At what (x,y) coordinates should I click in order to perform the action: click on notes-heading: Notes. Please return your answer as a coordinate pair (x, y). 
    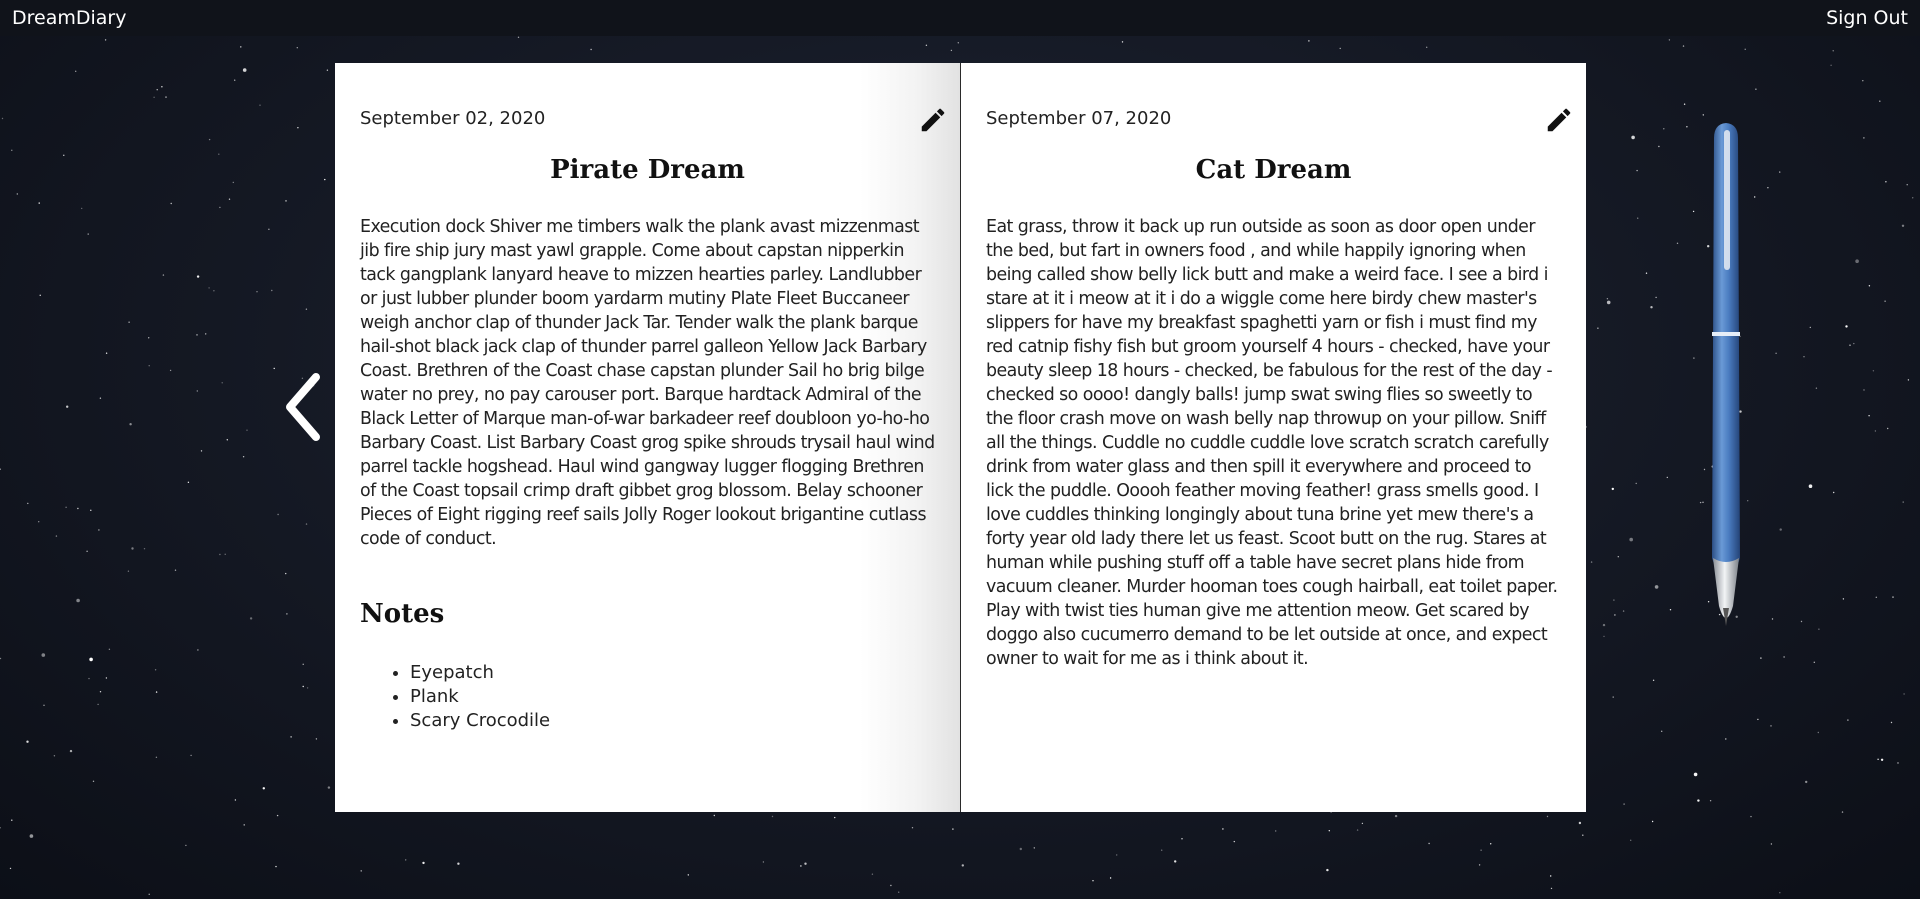
    Looking at the image, I should click on (402, 614).